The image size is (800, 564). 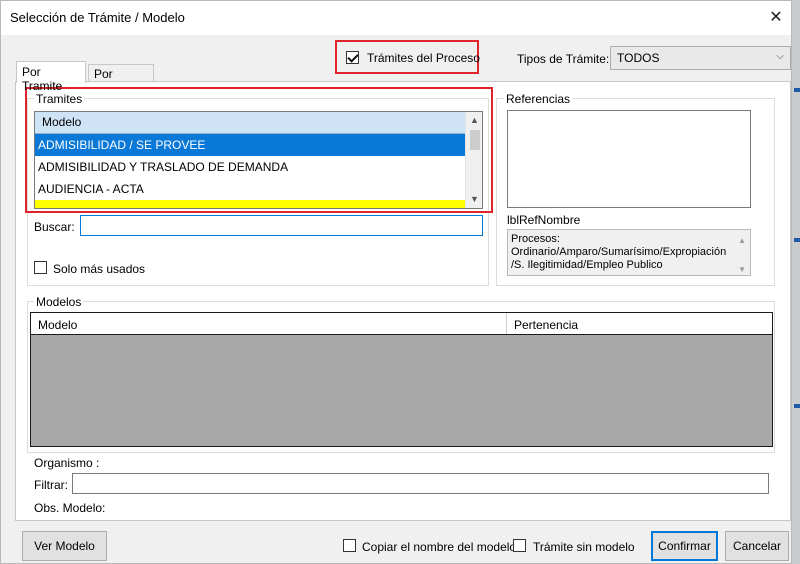 I want to click on filtrar-label: Filtrar:, so click(x=51, y=485).